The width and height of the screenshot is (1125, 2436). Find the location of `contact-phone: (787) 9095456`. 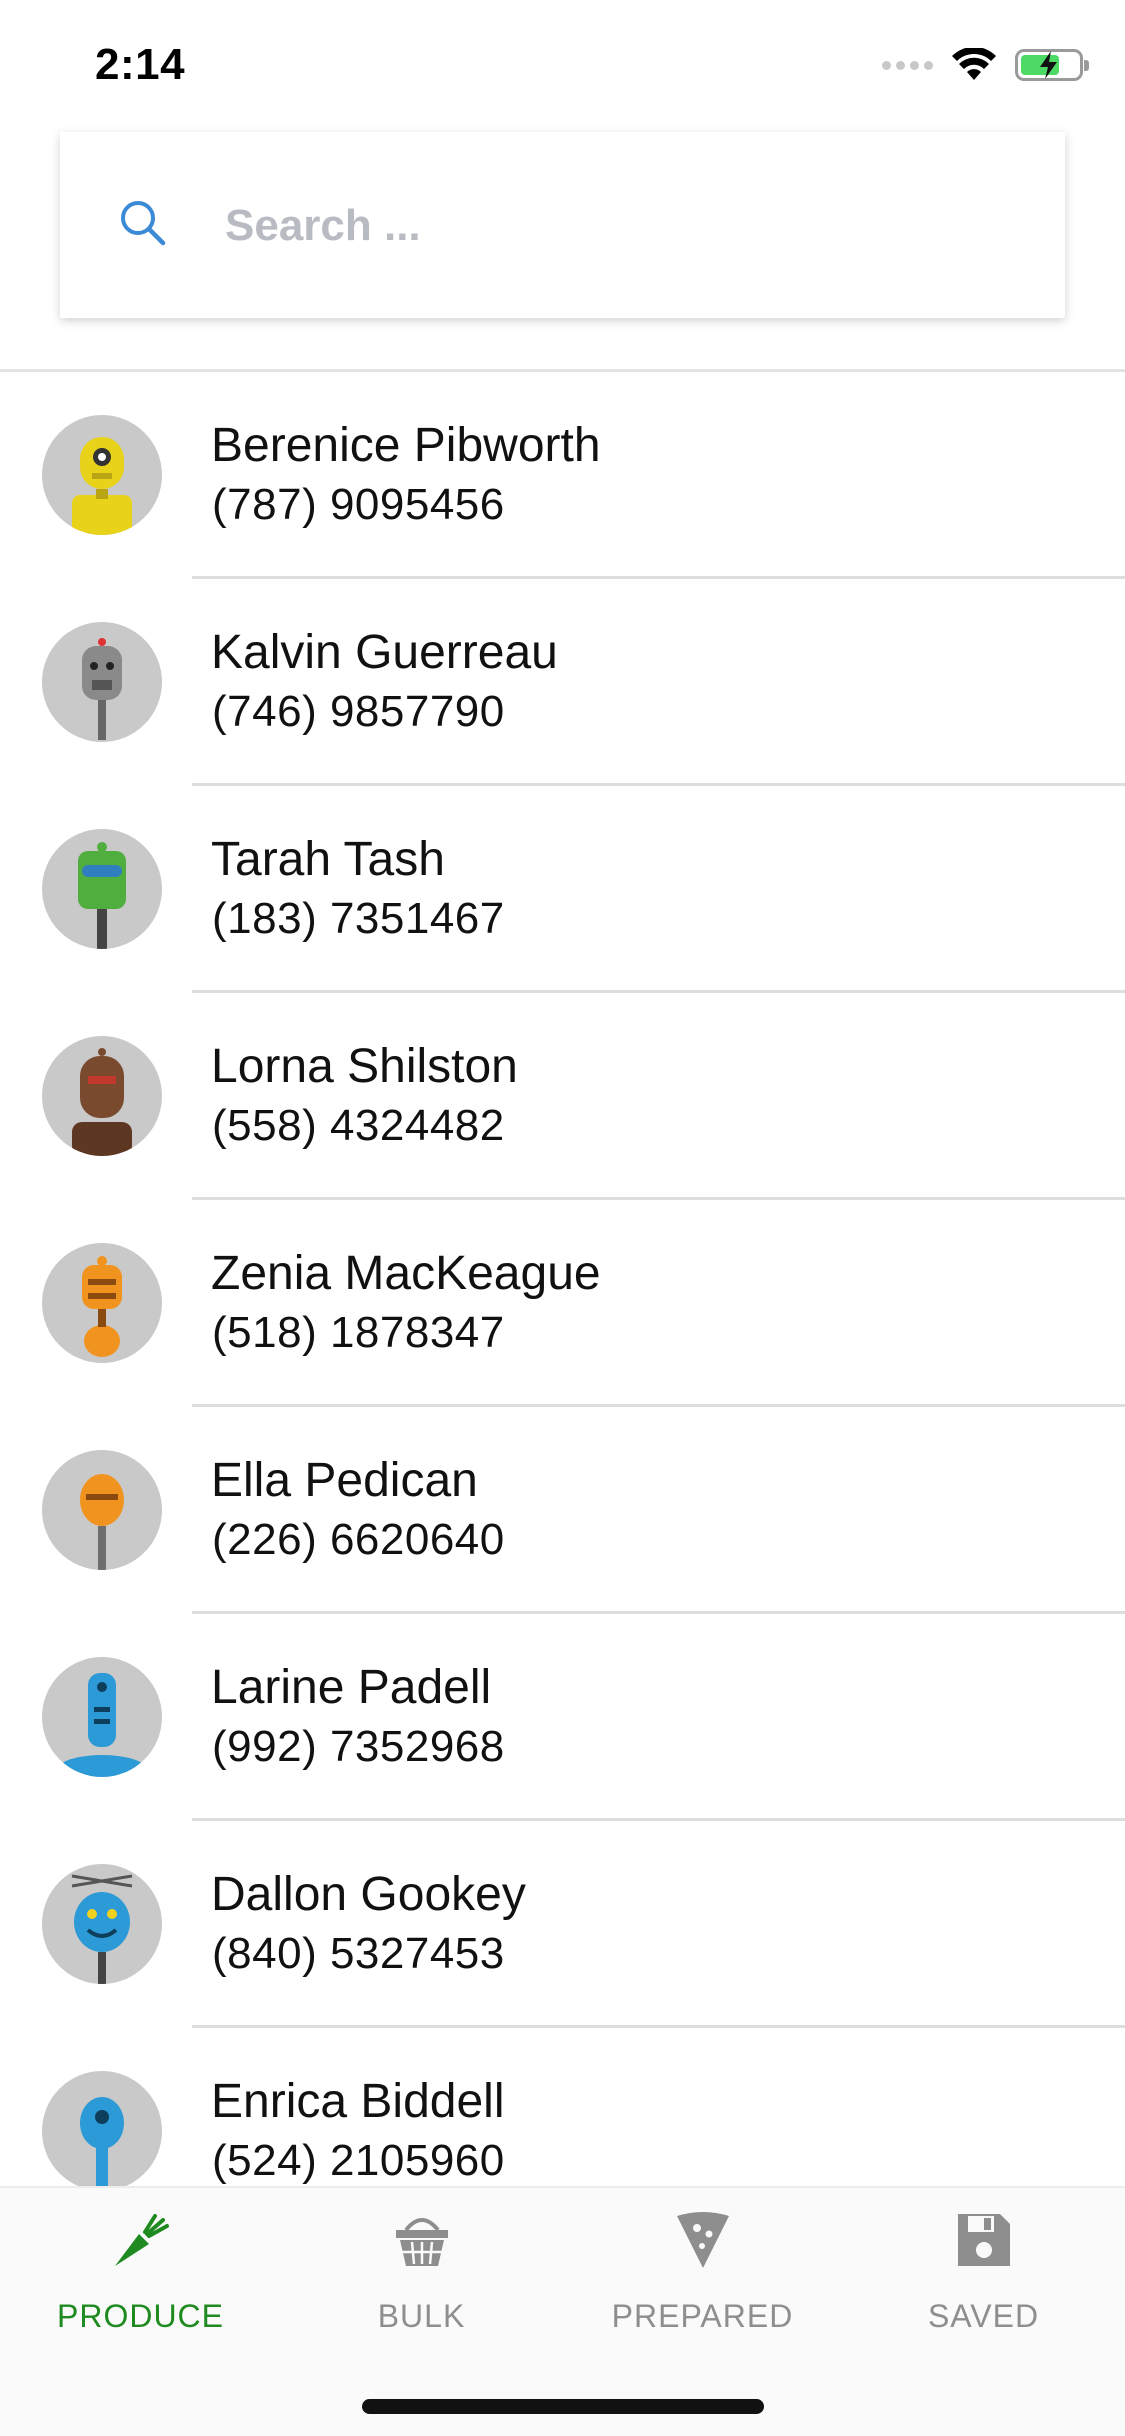

contact-phone: (787) 9095456 is located at coordinates (358, 504).